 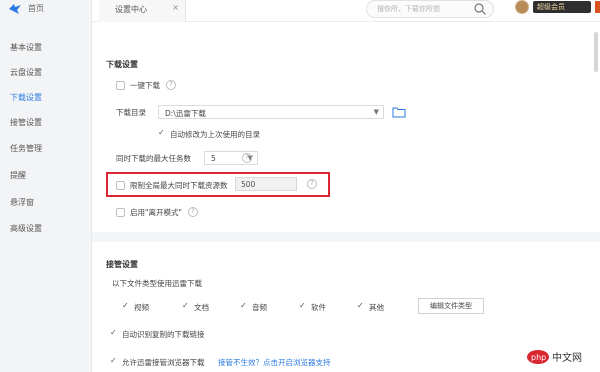 I want to click on away-mode-label: 启用"离开模式", so click(x=156, y=212).